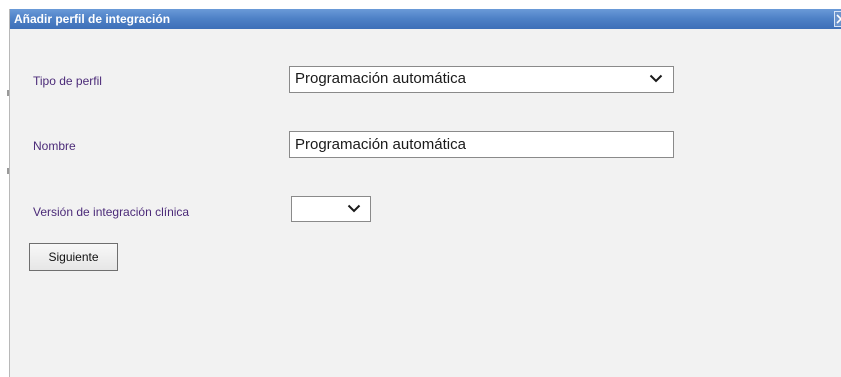 Image resolution: width=841 pixels, height=377 pixels. I want to click on name-input, so click(481, 144).